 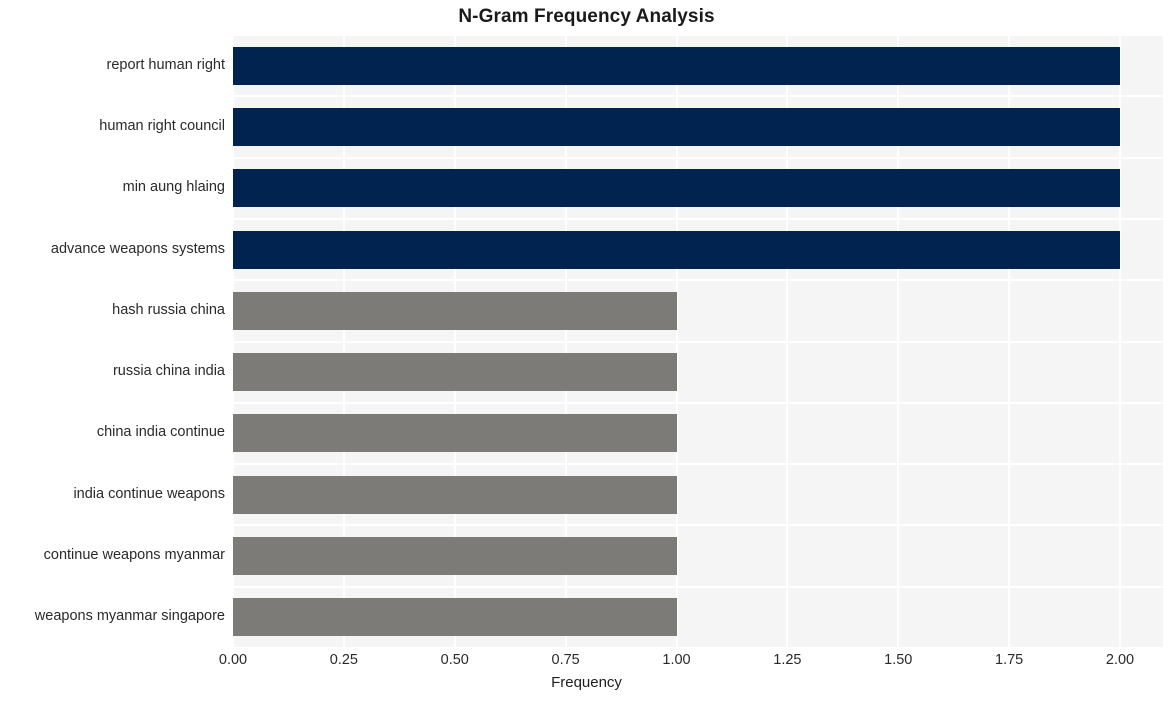 I want to click on x-tick-label: 1.25, so click(x=787, y=660).